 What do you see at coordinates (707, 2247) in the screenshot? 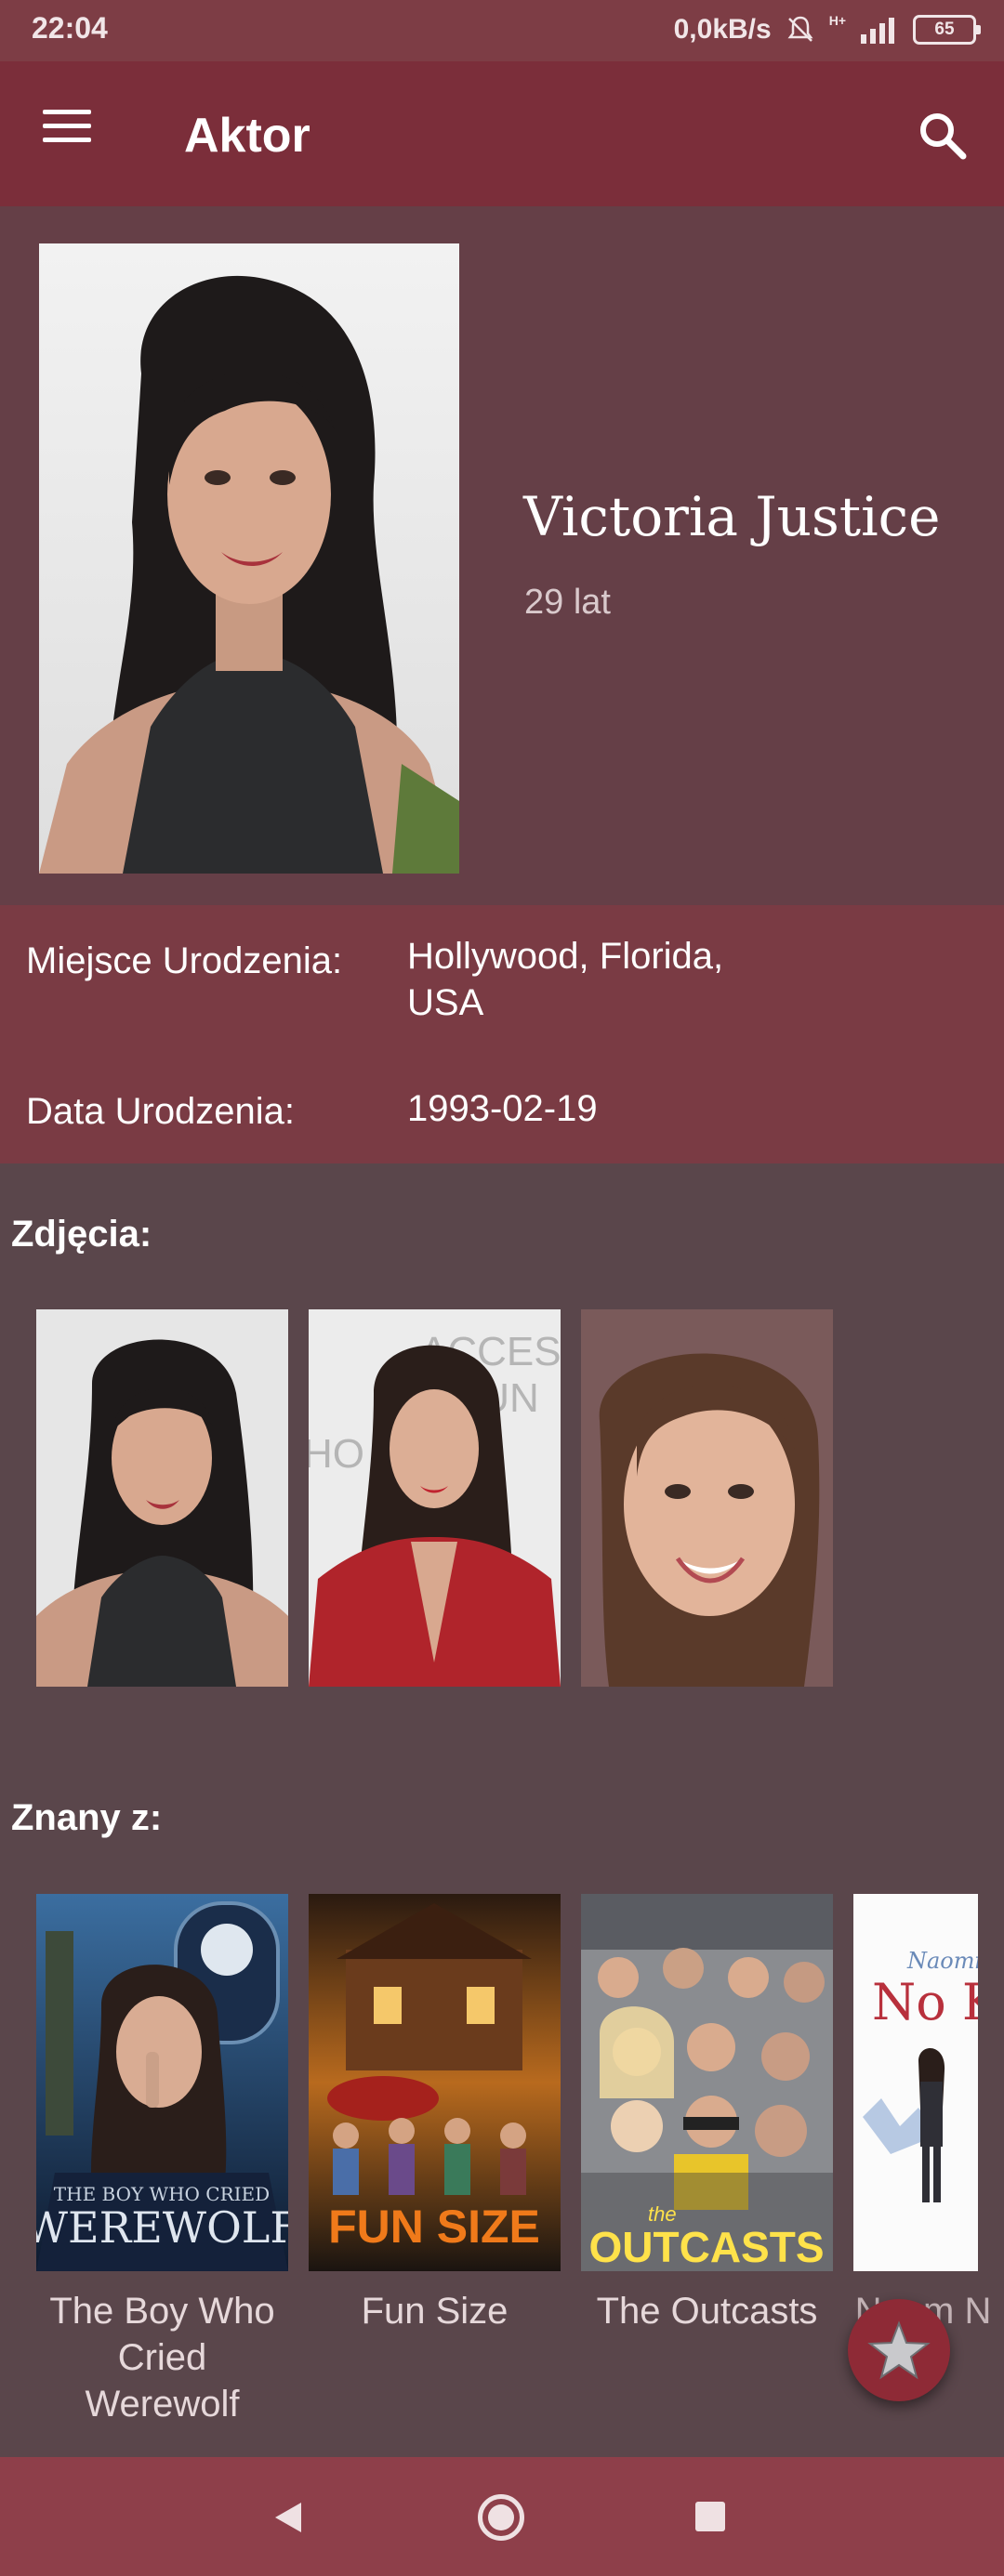
I see `poster-title-large: OUTCASTS` at bounding box center [707, 2247].